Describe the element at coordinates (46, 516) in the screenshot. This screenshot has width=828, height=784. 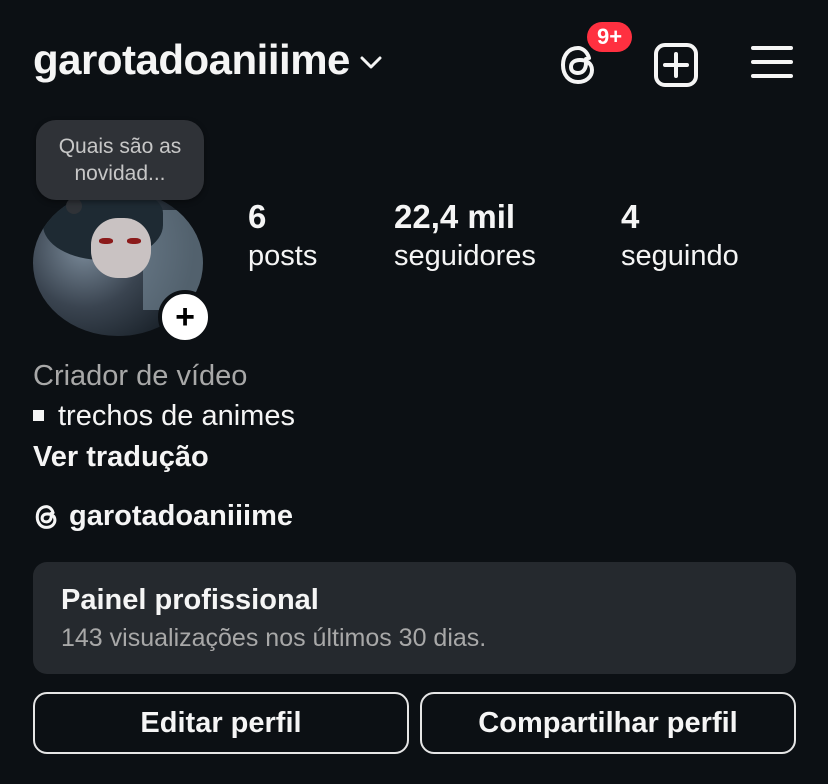
I see `threads-icon` at that location.